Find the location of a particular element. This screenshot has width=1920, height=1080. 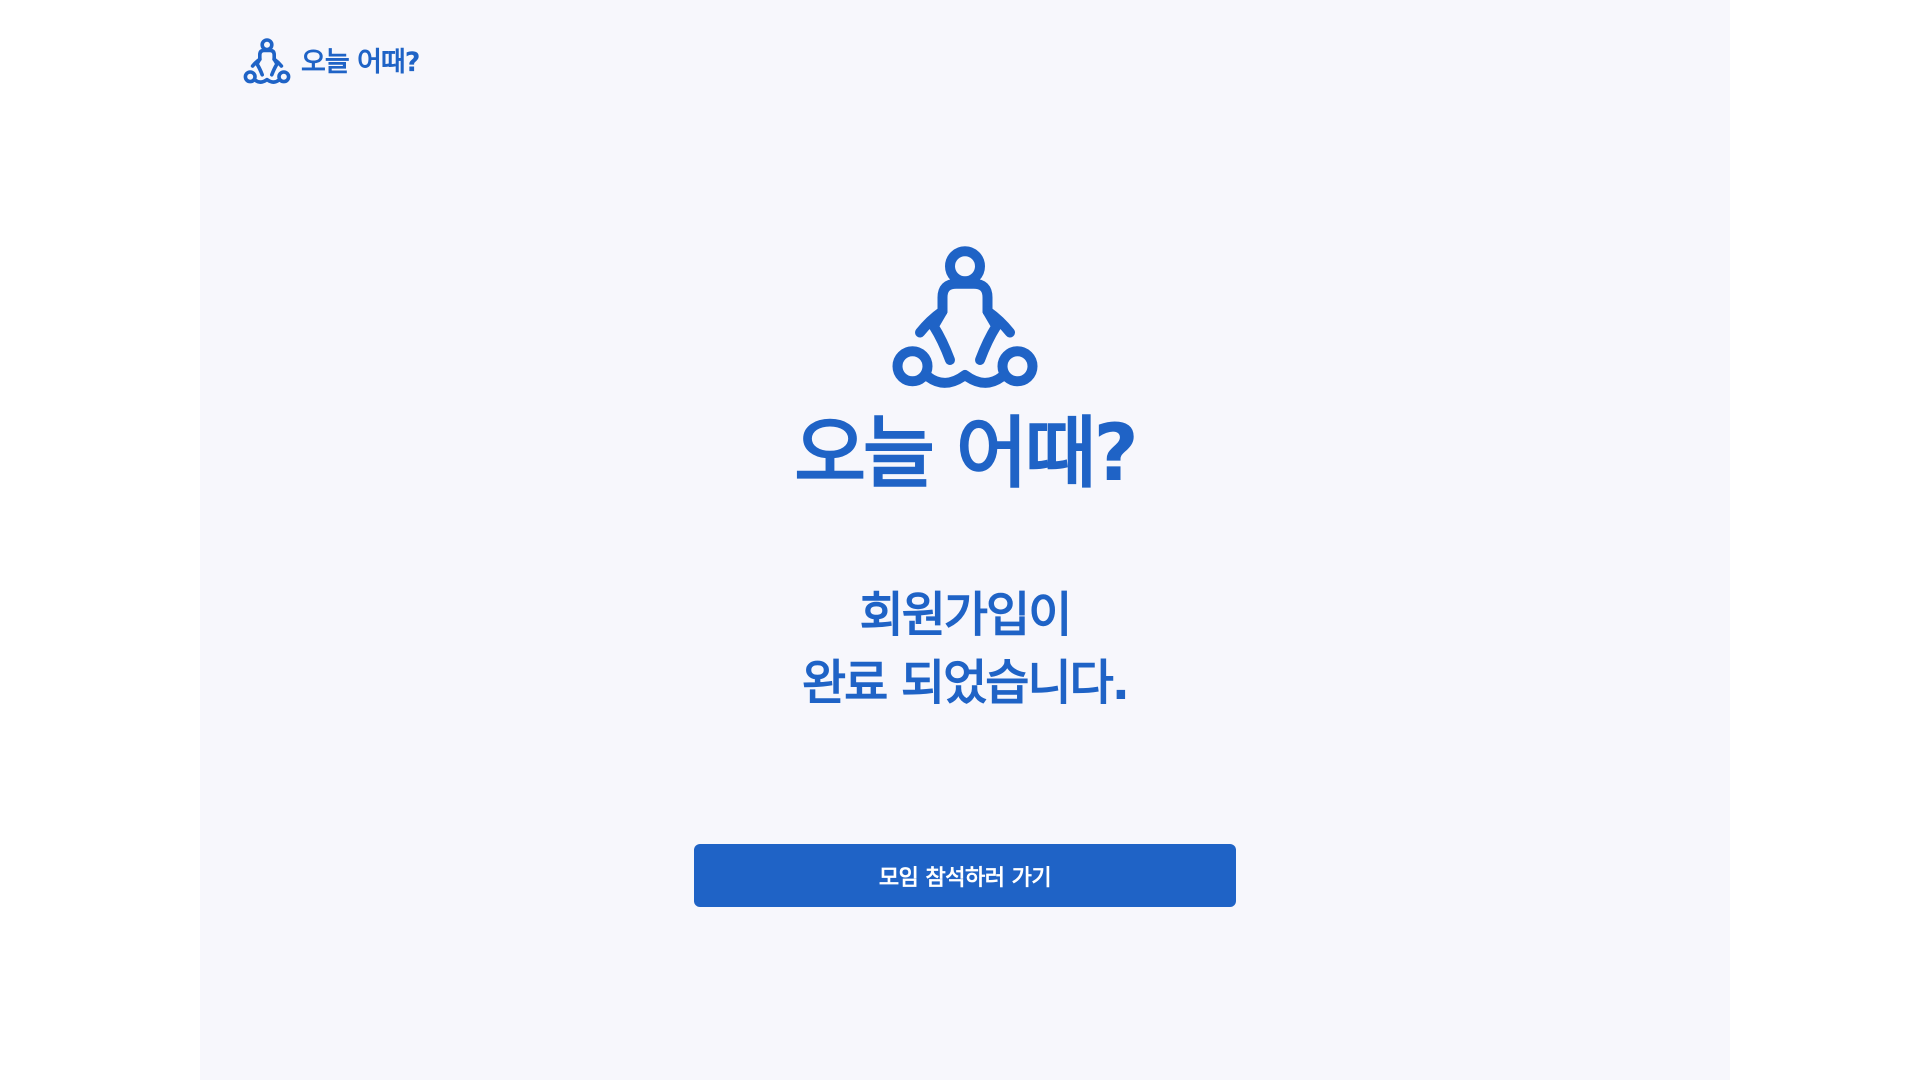

hero-brand: 오늘 어때? is located at coordinates (966, 454).